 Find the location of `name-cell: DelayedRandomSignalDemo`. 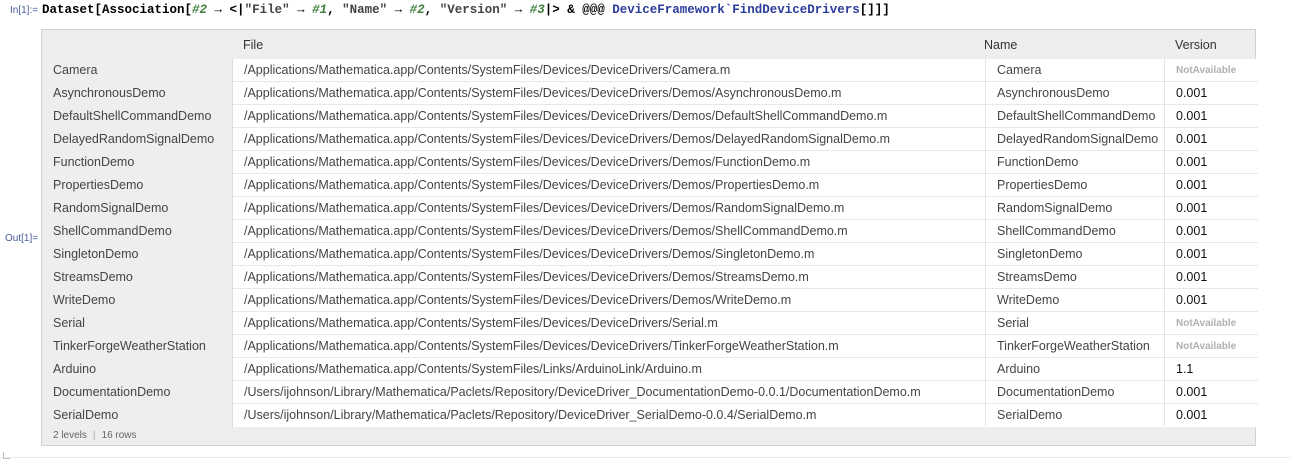

name-cell: DelayedRandomSignalDemo is located at coordinates (1078, 139).